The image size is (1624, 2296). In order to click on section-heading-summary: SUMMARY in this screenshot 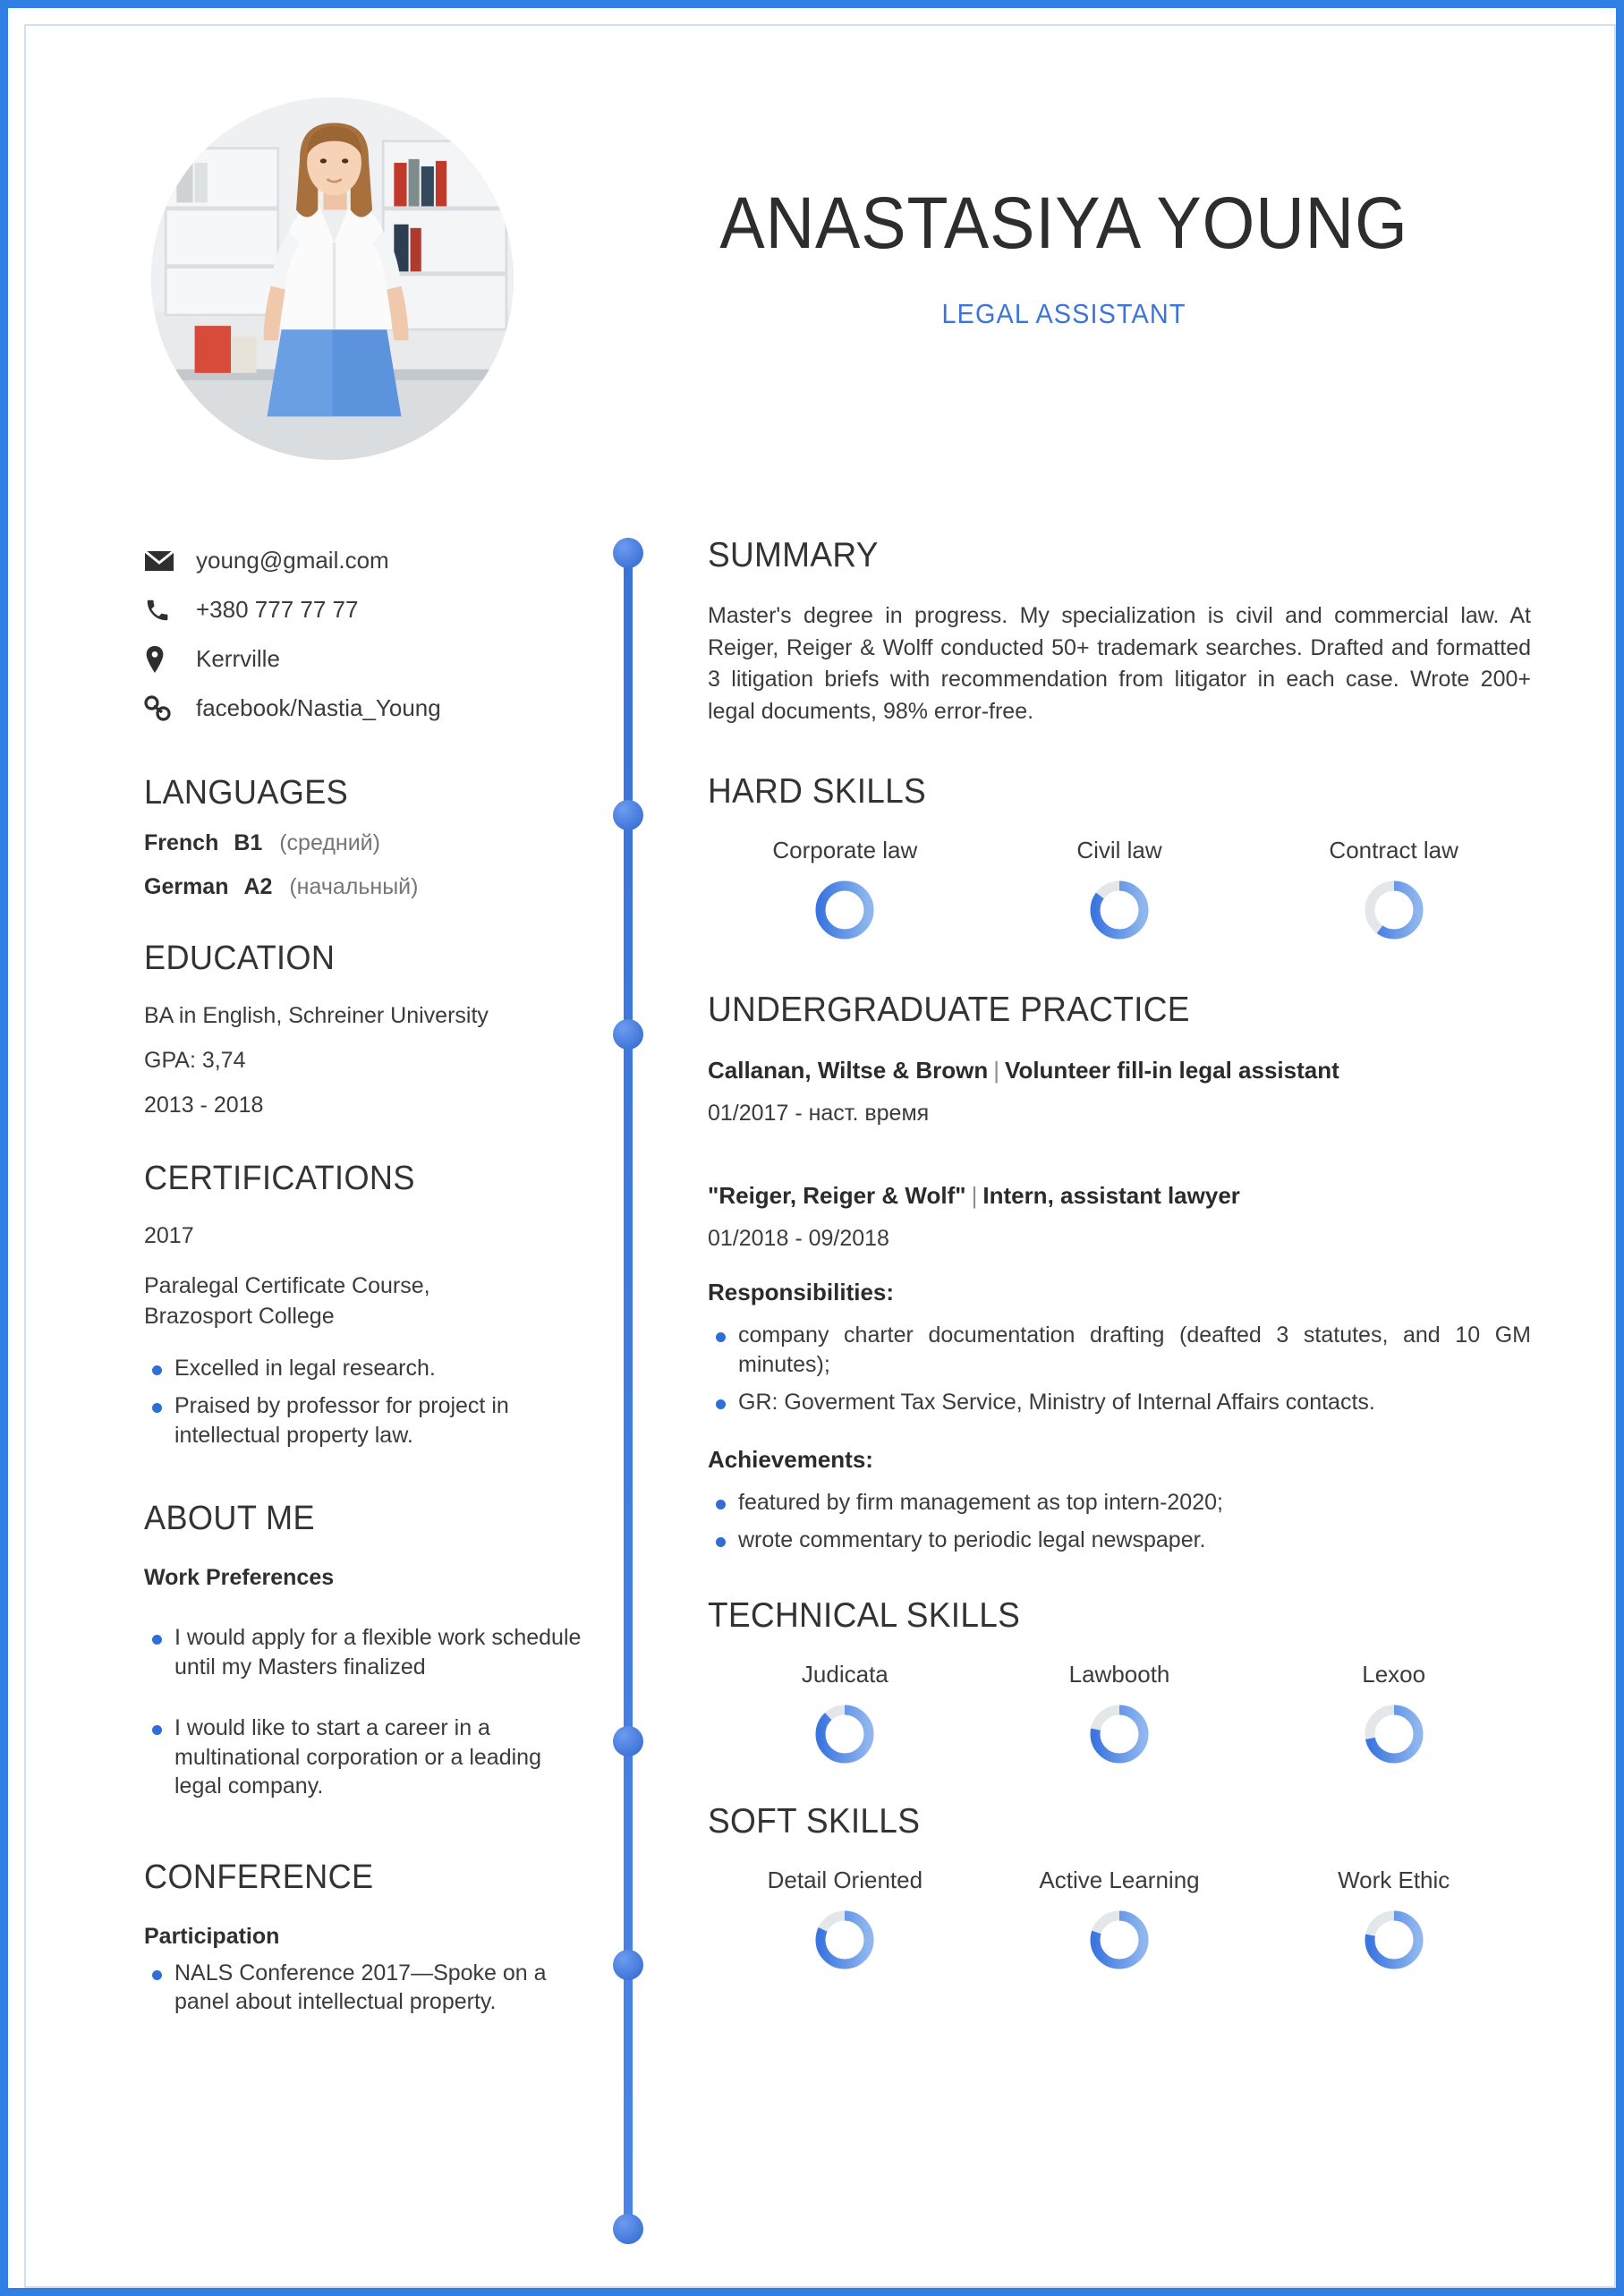, I will do `click(793, 555)`.